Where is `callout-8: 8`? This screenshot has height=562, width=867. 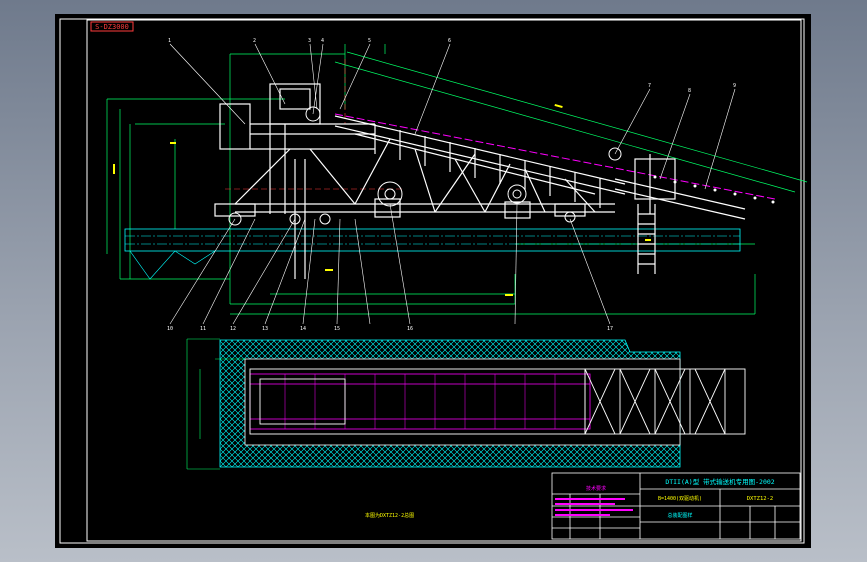 callout-8: 8 is located at coordinates (689, 91).